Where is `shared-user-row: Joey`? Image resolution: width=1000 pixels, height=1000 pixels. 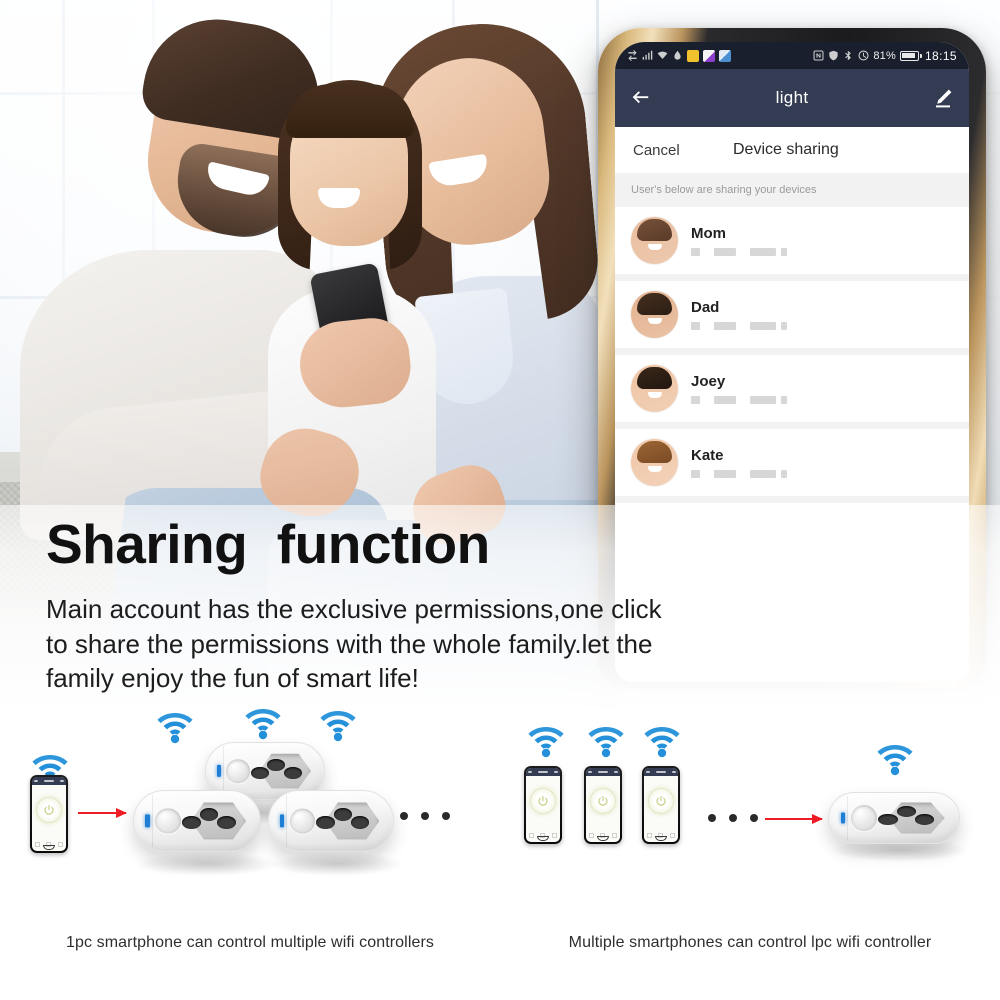
shared-user-row: Joey is located at coordinates (792, 392).